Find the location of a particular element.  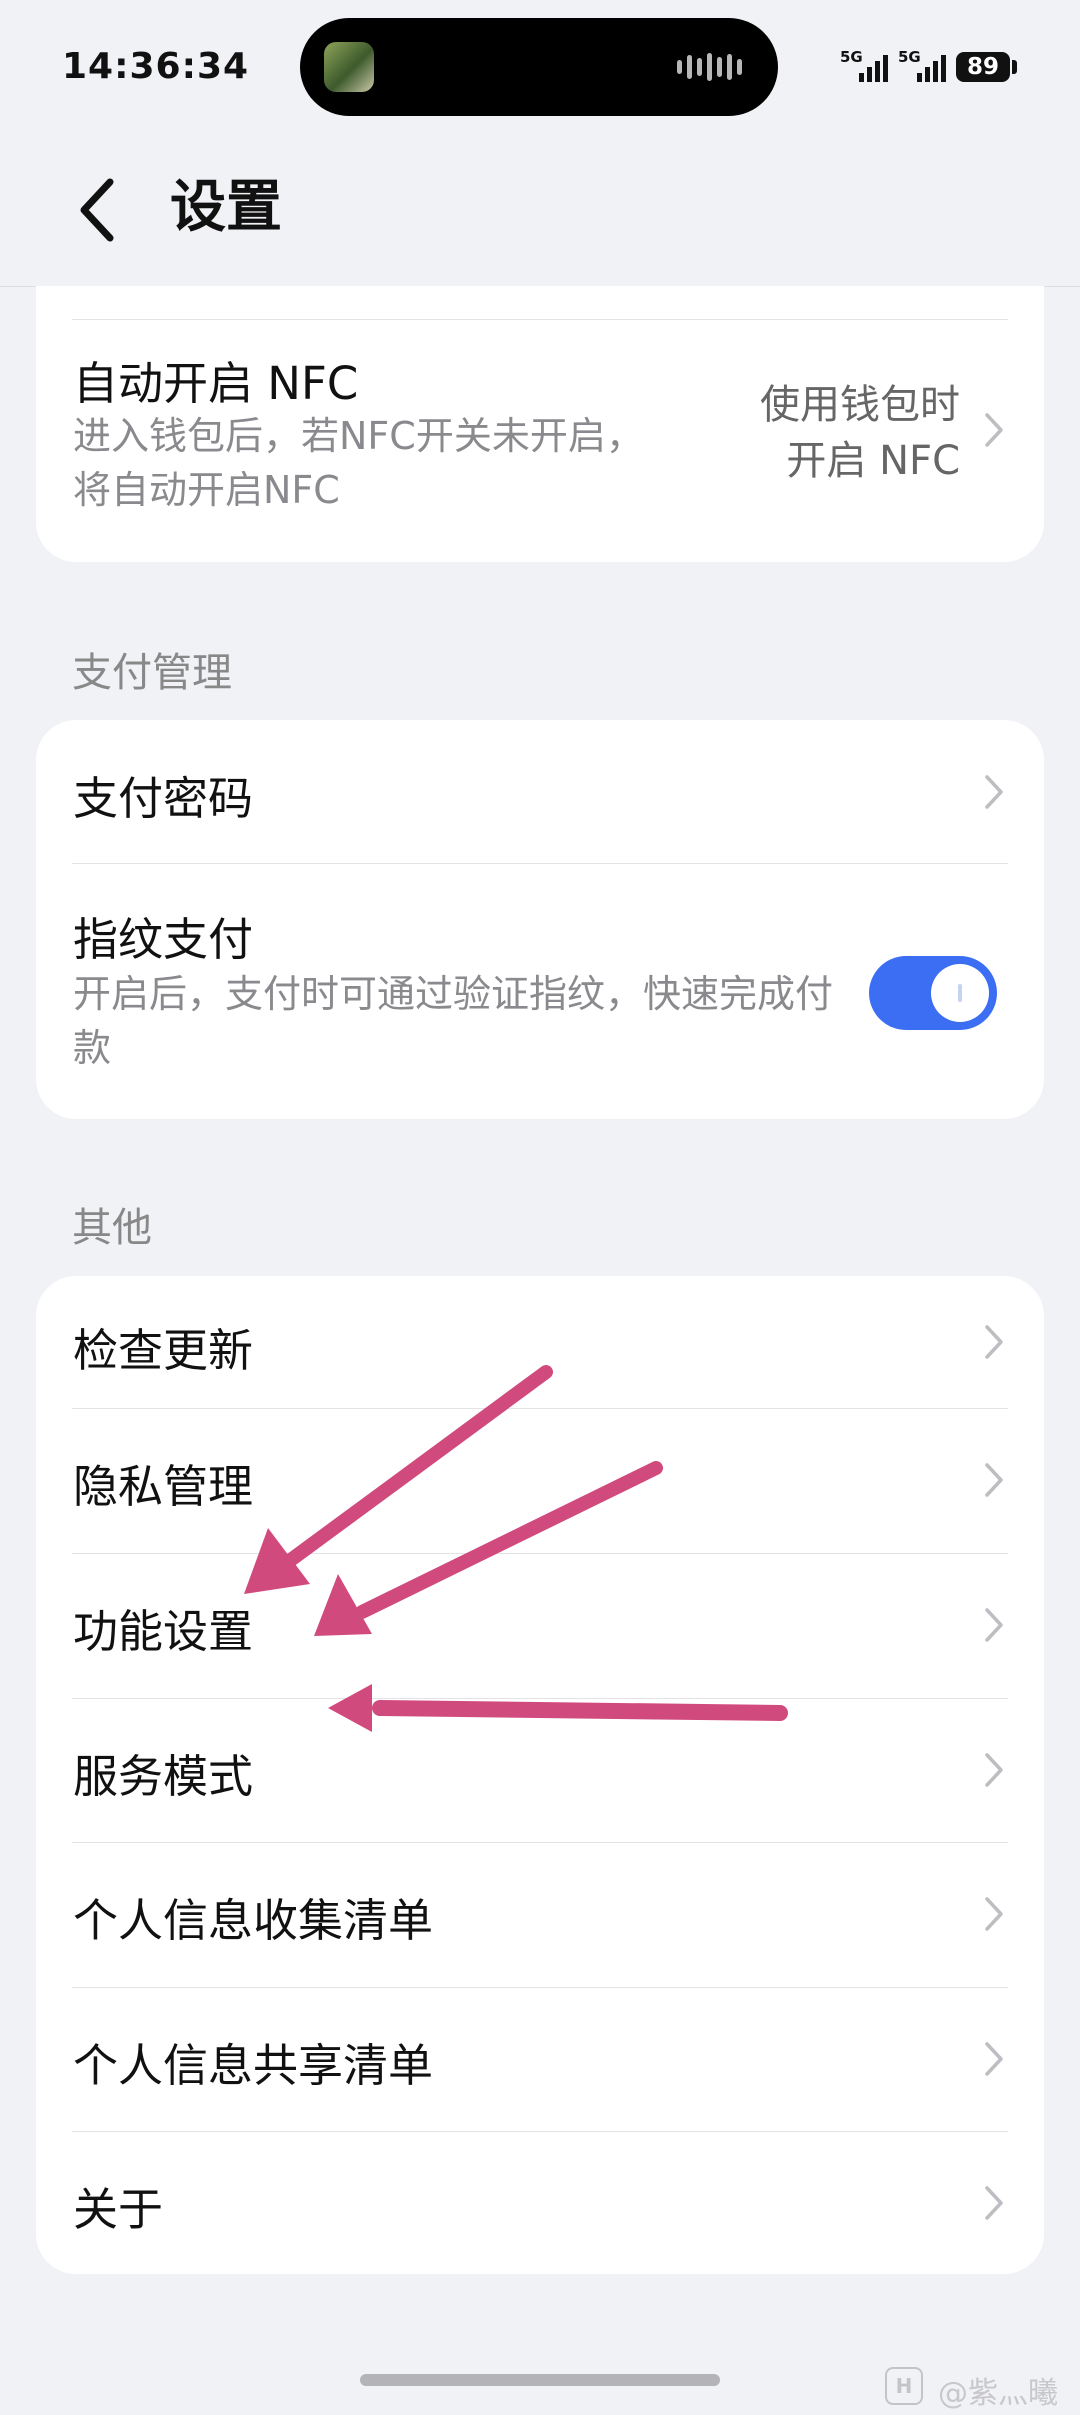

watermark-text: @紫灬曦 is located at coordinates (998, 2393).